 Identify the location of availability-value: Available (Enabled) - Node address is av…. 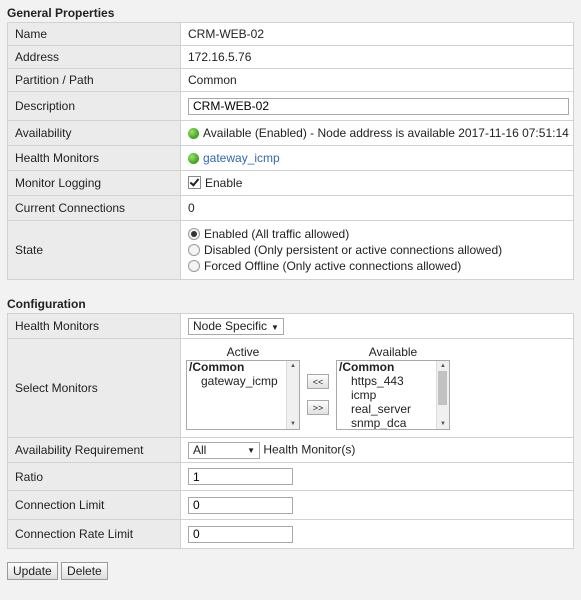
(386, 133).